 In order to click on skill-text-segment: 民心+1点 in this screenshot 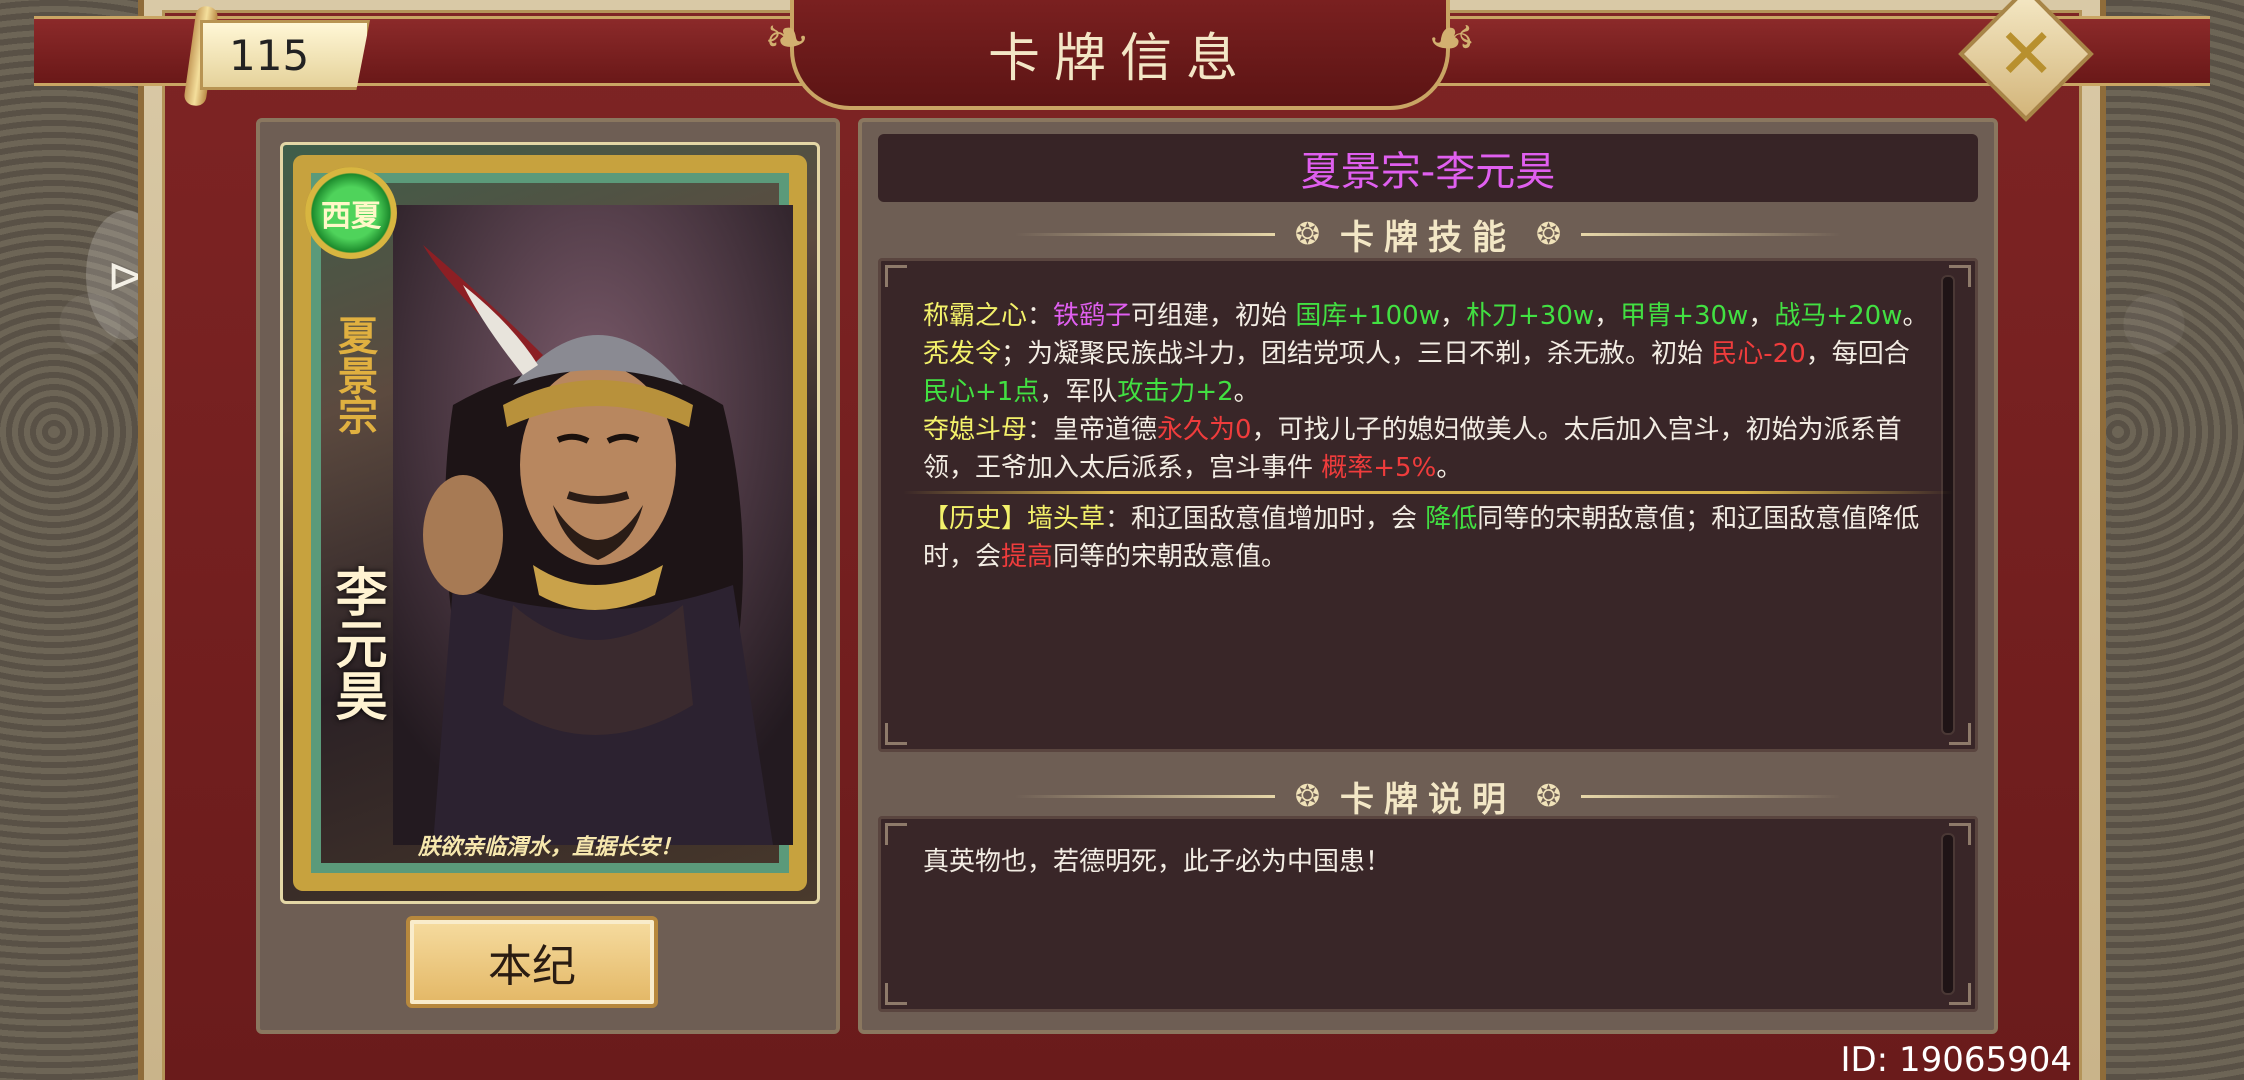, I will do `click(981, 392)`.